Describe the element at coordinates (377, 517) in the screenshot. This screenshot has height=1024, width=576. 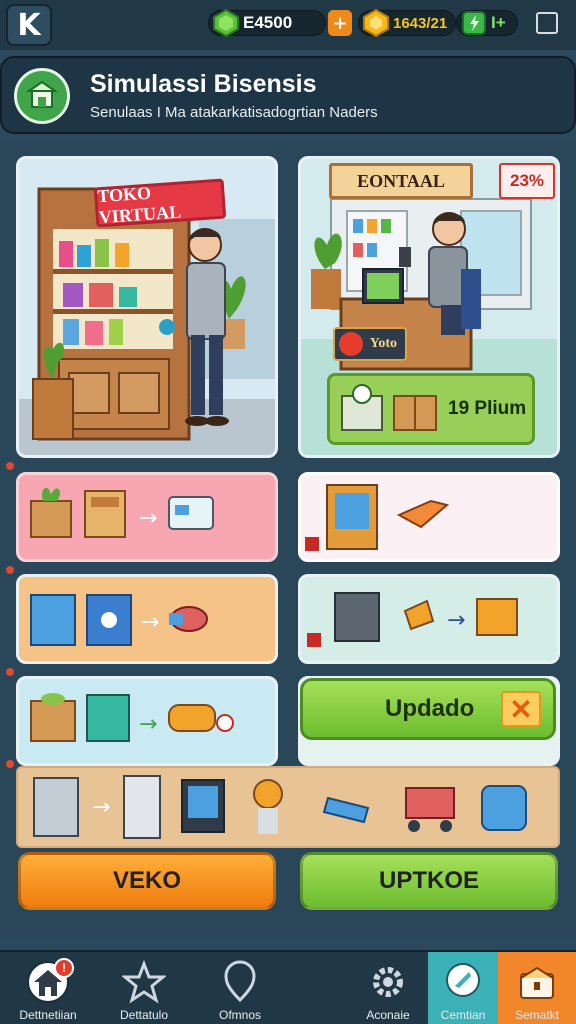
I see `machine-to-tool-icon` at that location.